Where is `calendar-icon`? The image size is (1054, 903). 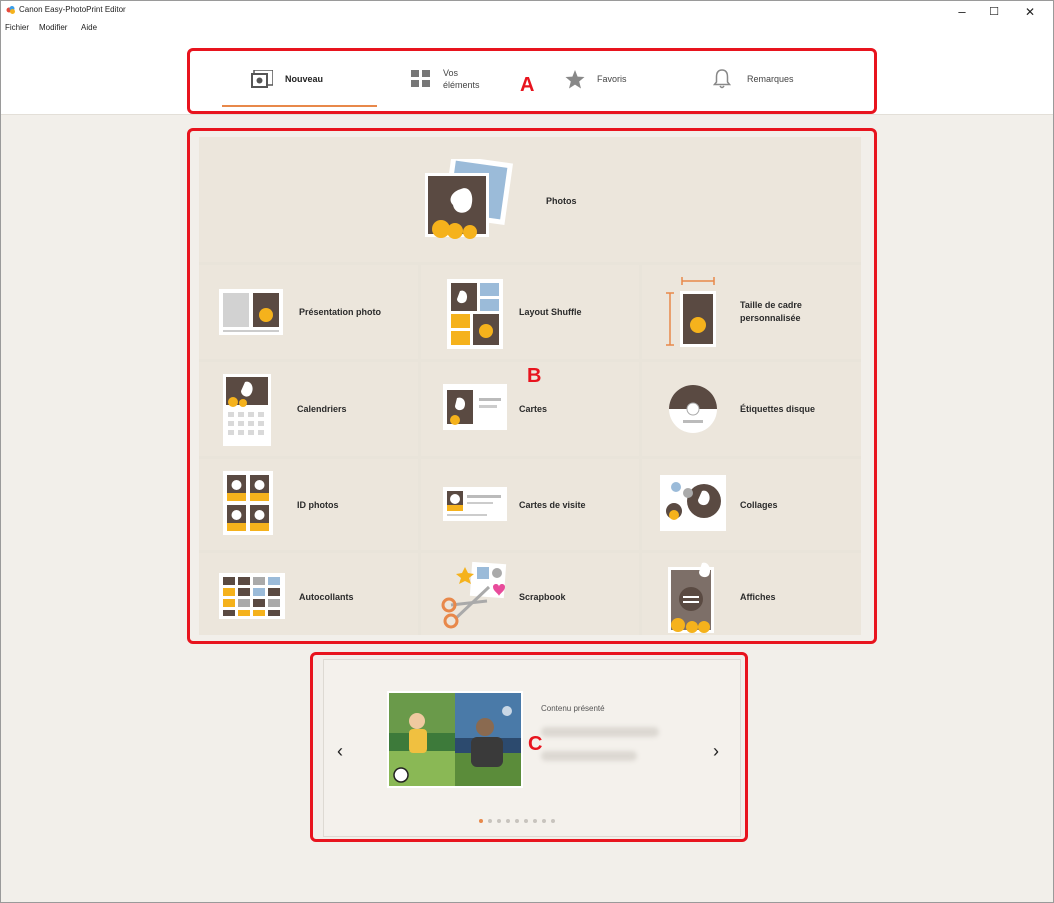 calendar-icon is located at coordinates (247, 410).